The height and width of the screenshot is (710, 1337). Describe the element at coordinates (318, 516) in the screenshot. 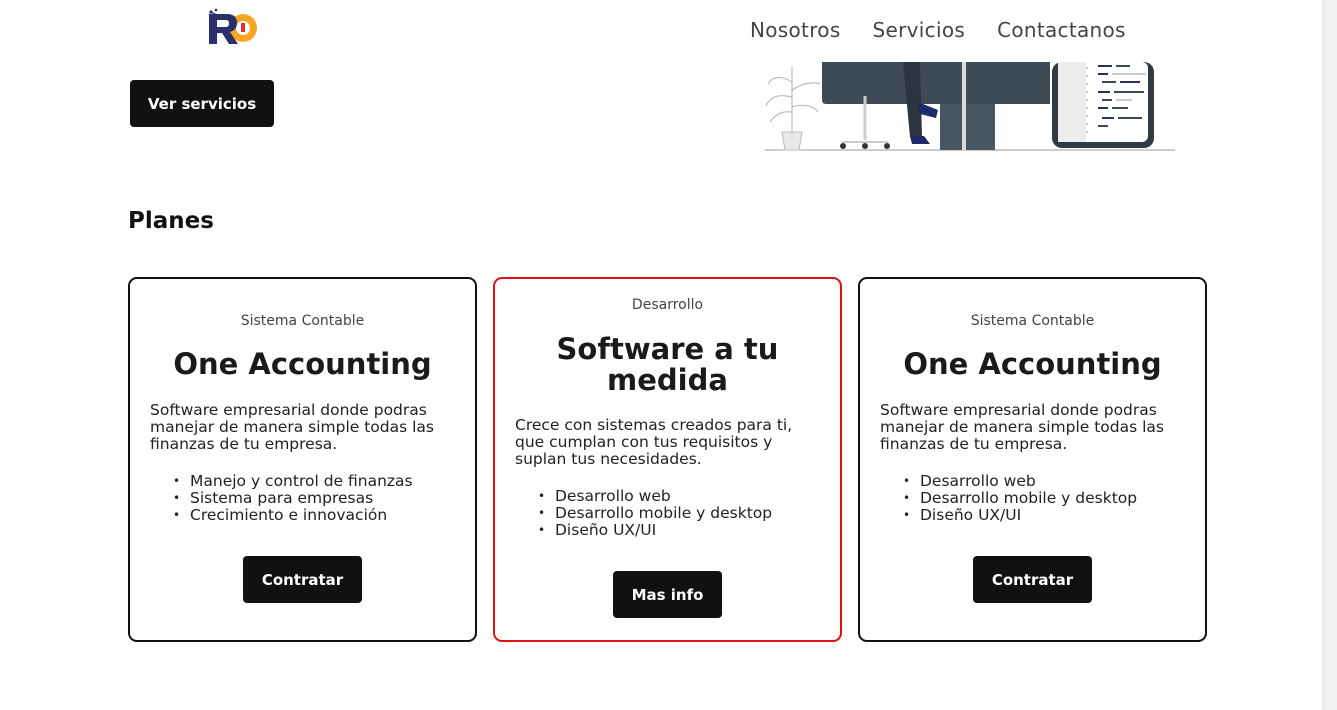

I see `plan-feature-item: Crecimiento e innovación` at that location.